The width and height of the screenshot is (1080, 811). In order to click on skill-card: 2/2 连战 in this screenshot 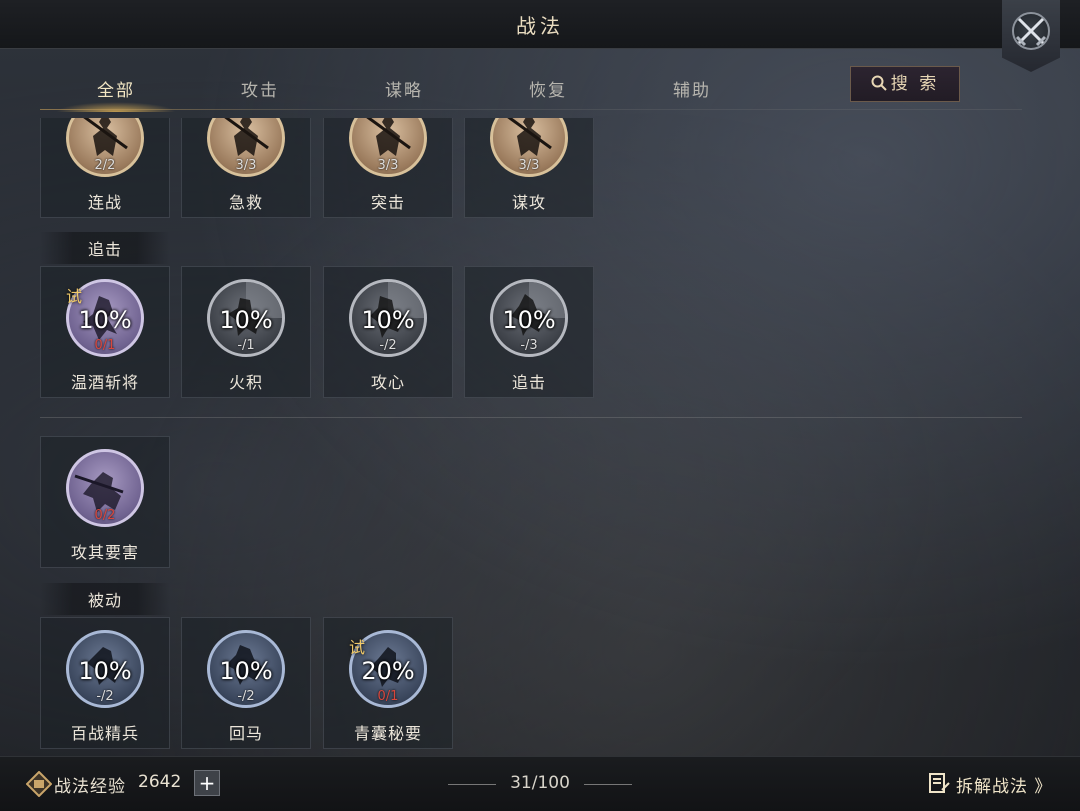, I will do `click(105, 168)`.